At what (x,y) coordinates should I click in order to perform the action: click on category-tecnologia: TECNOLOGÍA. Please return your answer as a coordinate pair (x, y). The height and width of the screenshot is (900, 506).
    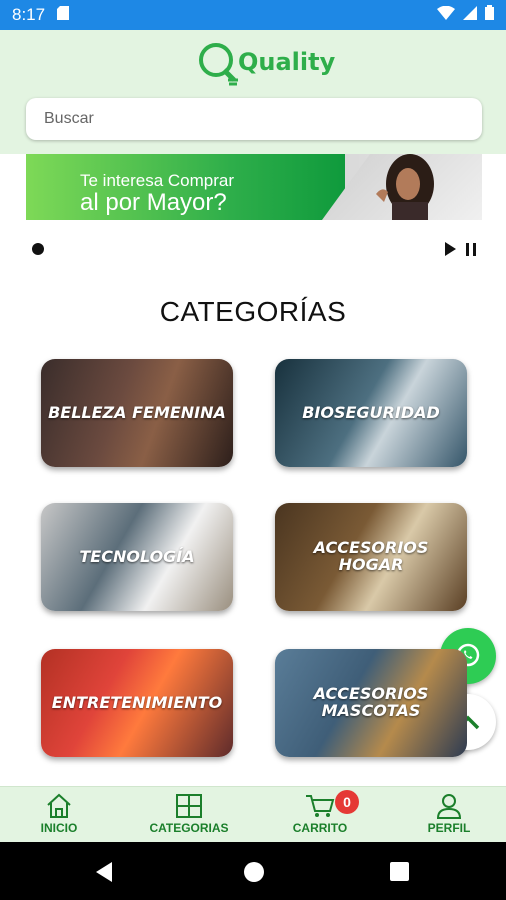
    Looking at the image, I should click on (137, 557).